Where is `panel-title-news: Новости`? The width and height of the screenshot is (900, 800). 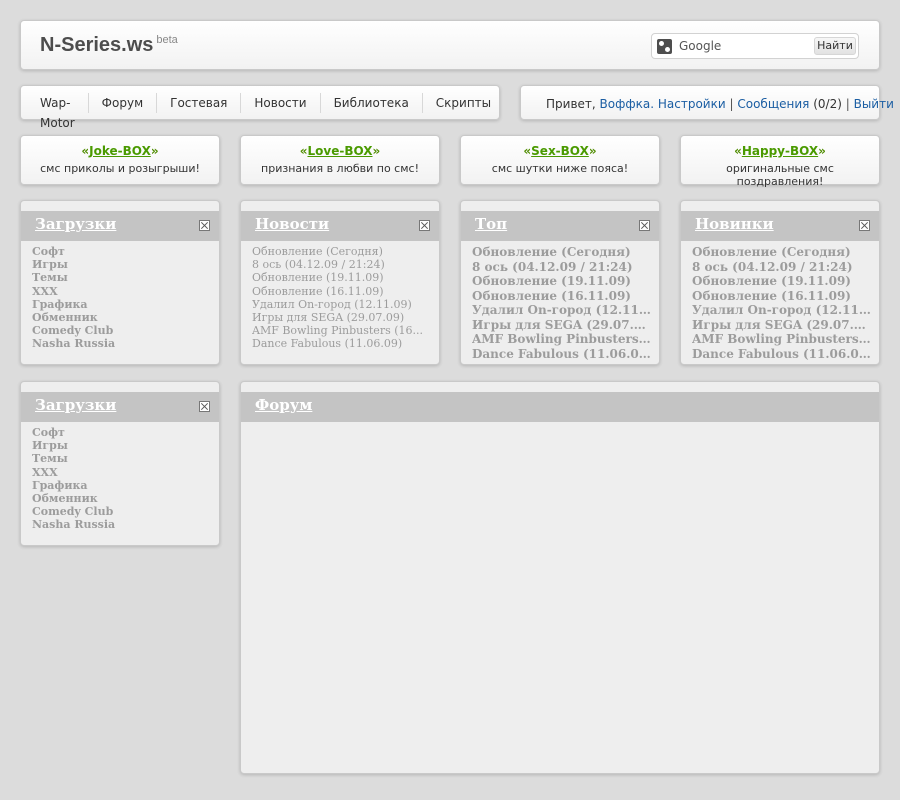
panel-title-news: Новости is located at coordinates (292, 224).